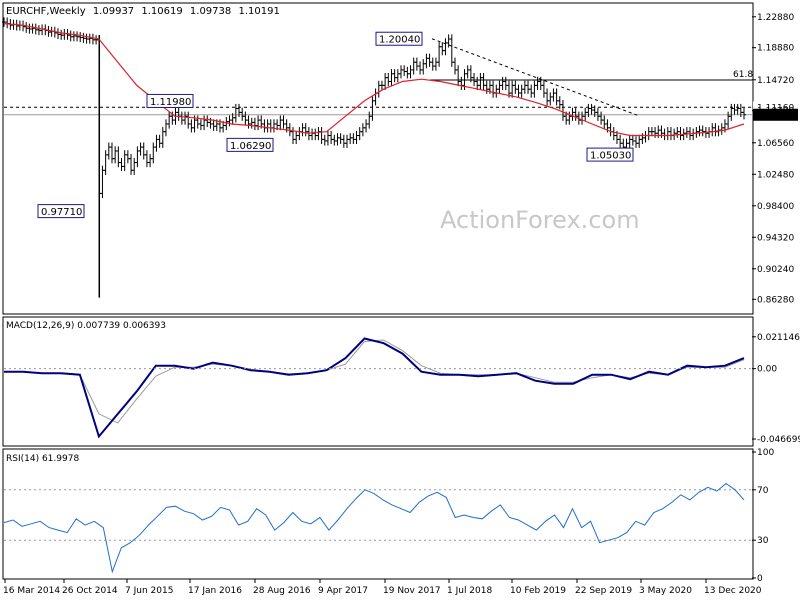 Image resolution: width=800 pixels, height=600 pixels. Describe the element at coordinates (665, 591) in the screenshot. I see `x-tick-label: 3 May 2020` at that location.